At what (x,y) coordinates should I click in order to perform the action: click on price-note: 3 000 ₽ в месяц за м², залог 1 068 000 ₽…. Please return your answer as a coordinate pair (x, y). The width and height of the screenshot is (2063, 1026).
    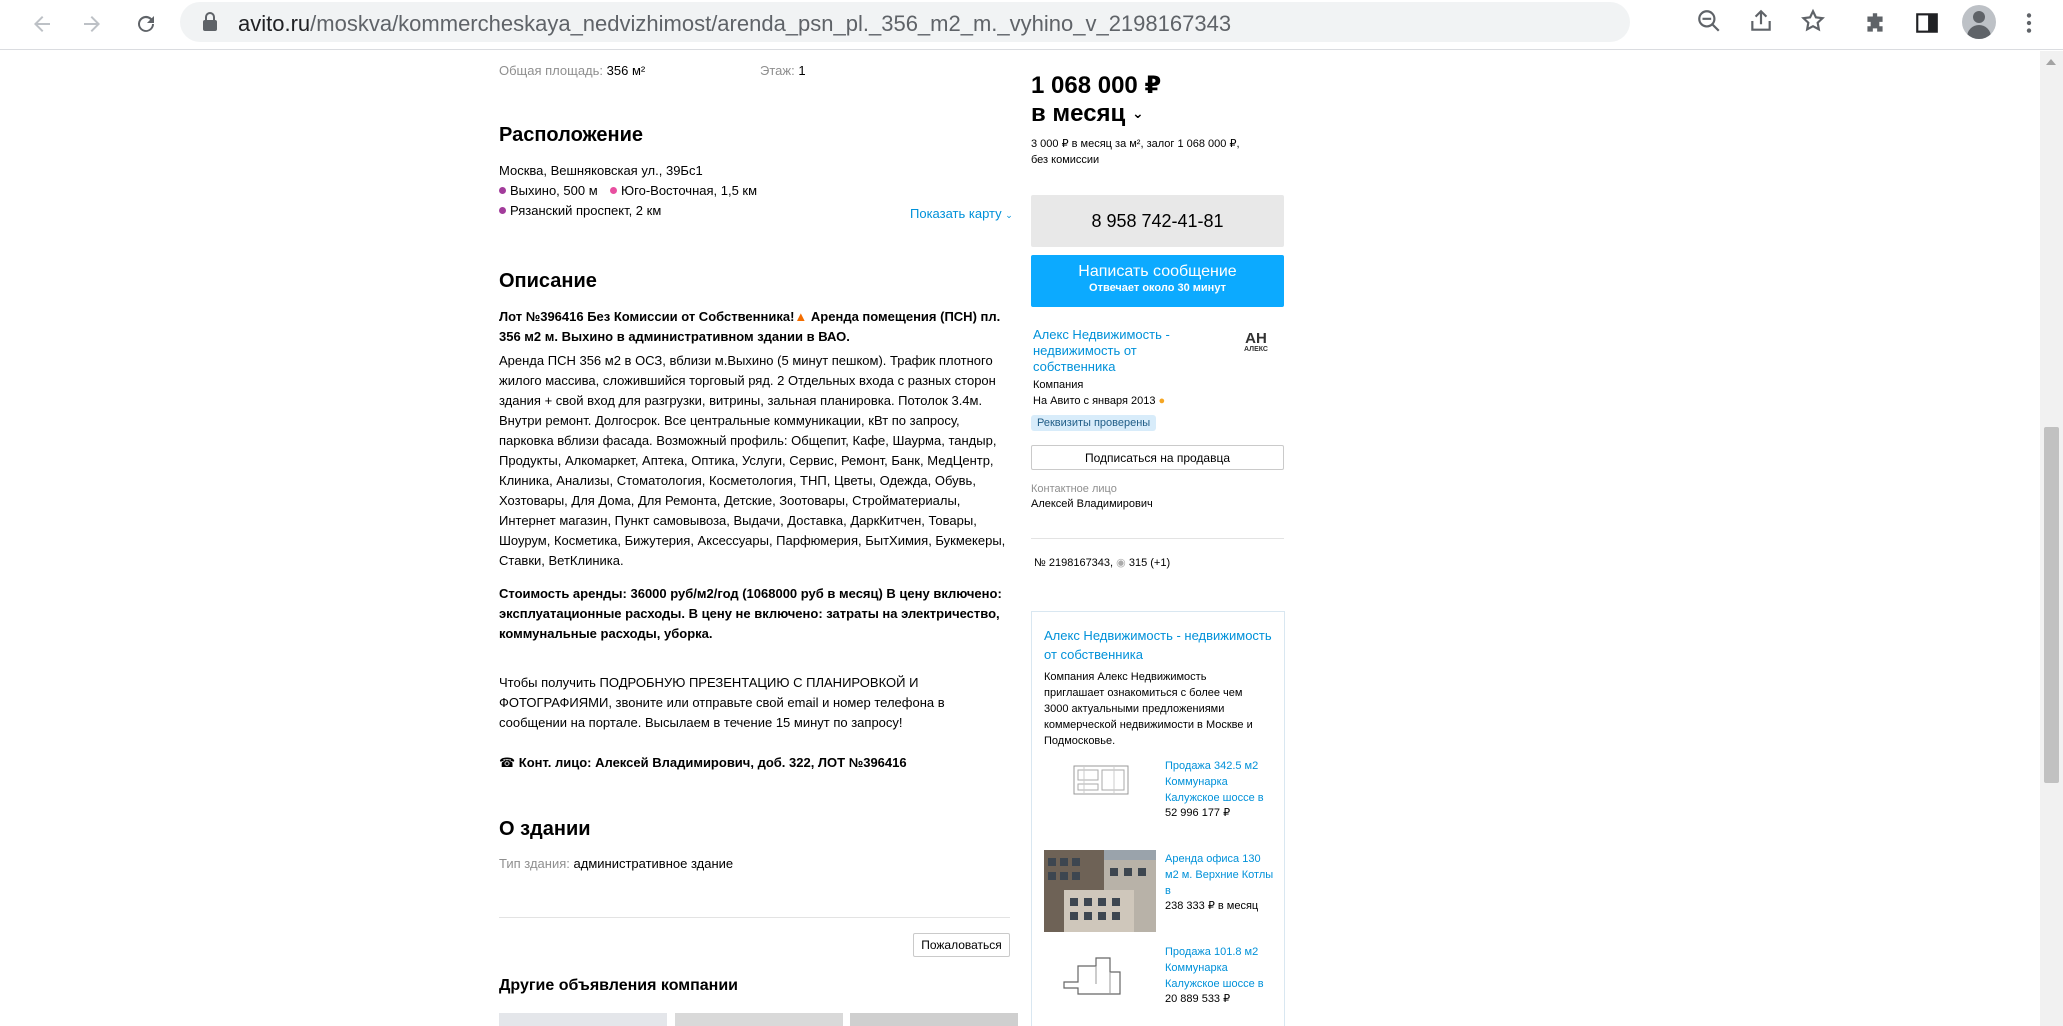
    Looking at the image, I should click on (1135, 152).